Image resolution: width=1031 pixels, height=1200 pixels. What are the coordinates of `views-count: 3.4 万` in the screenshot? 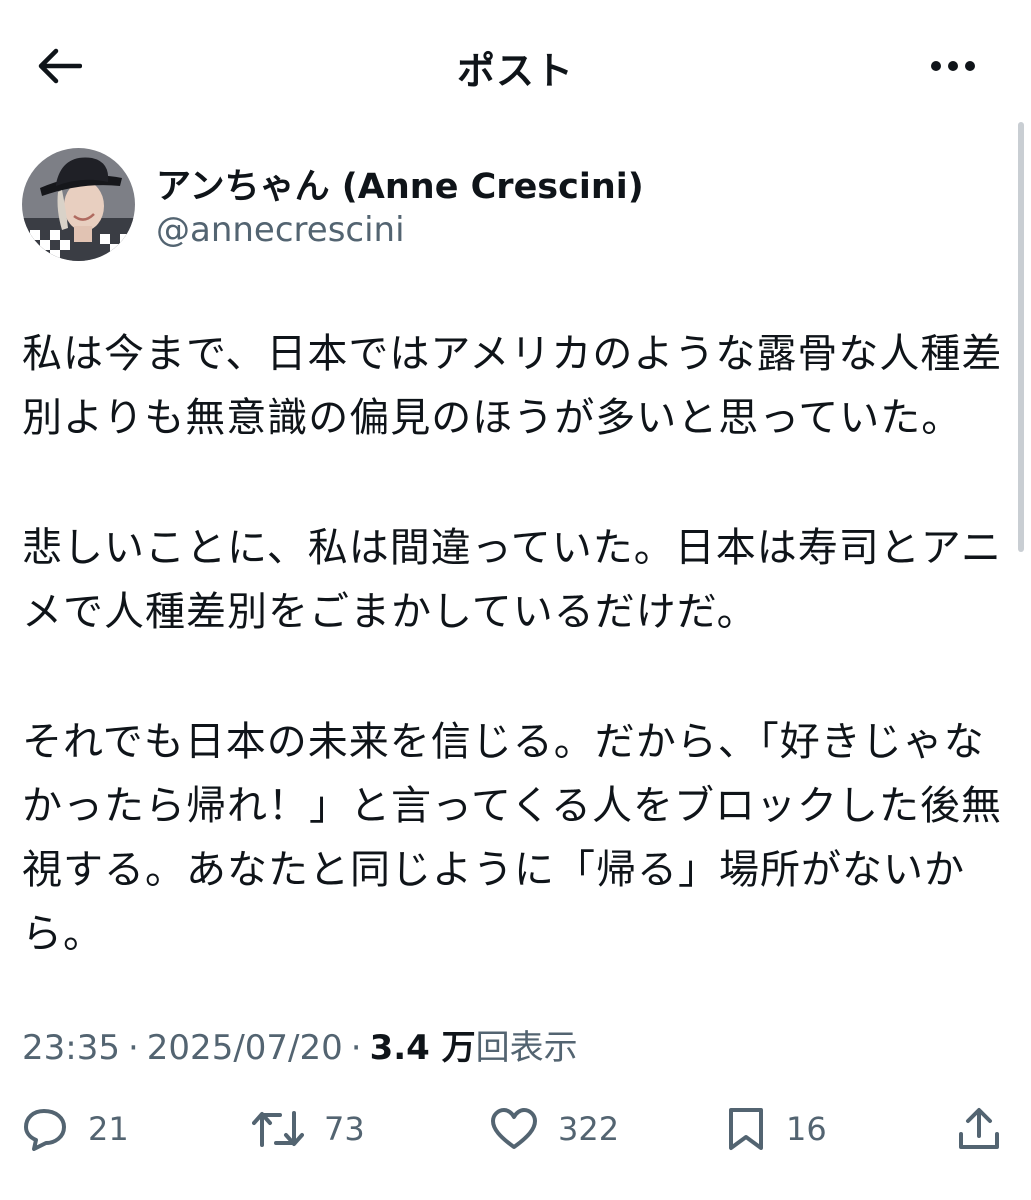 It's located at (423, 1048).